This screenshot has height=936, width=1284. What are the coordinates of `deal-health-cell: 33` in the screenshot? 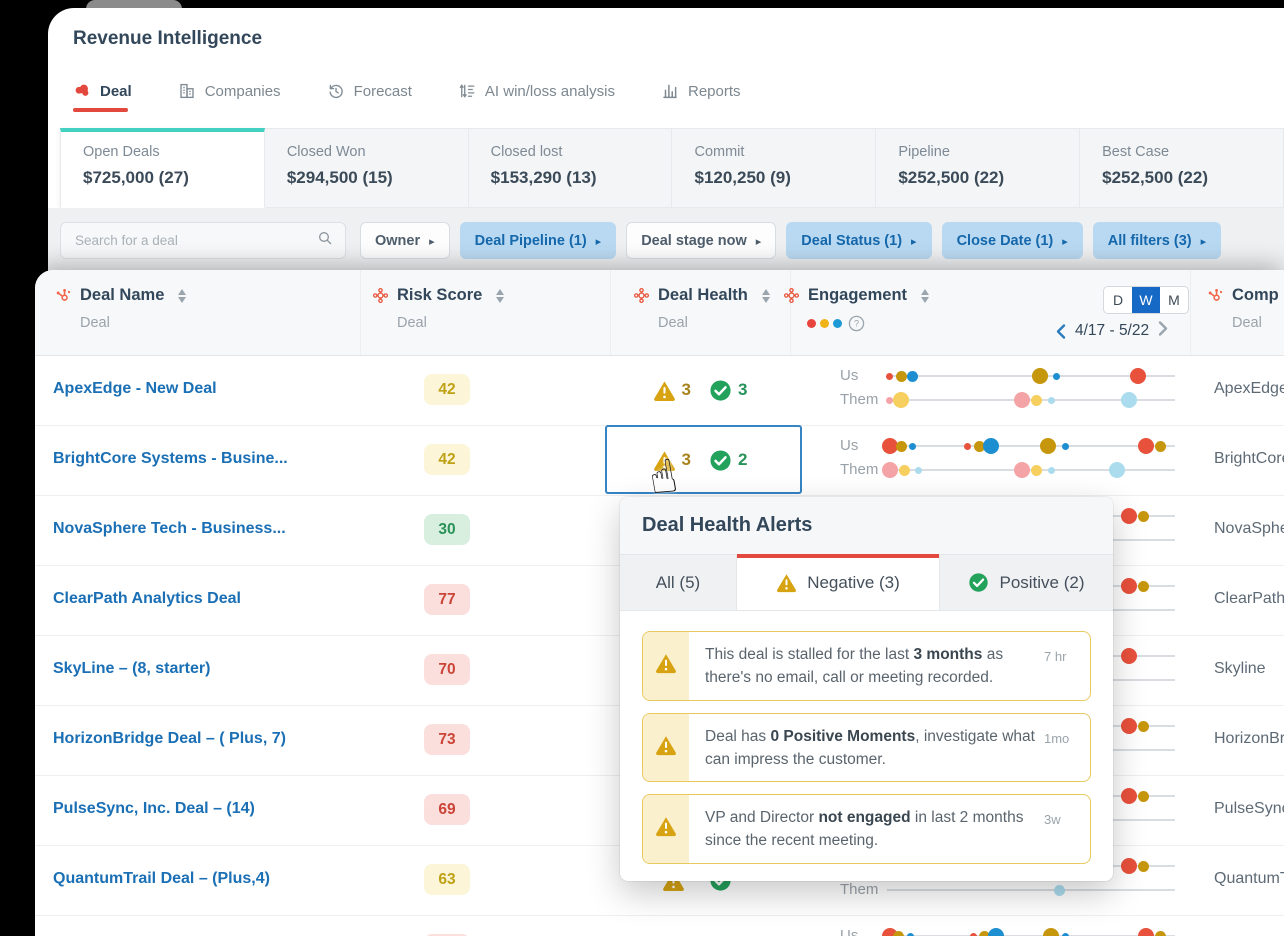 It's located at (700, 390).